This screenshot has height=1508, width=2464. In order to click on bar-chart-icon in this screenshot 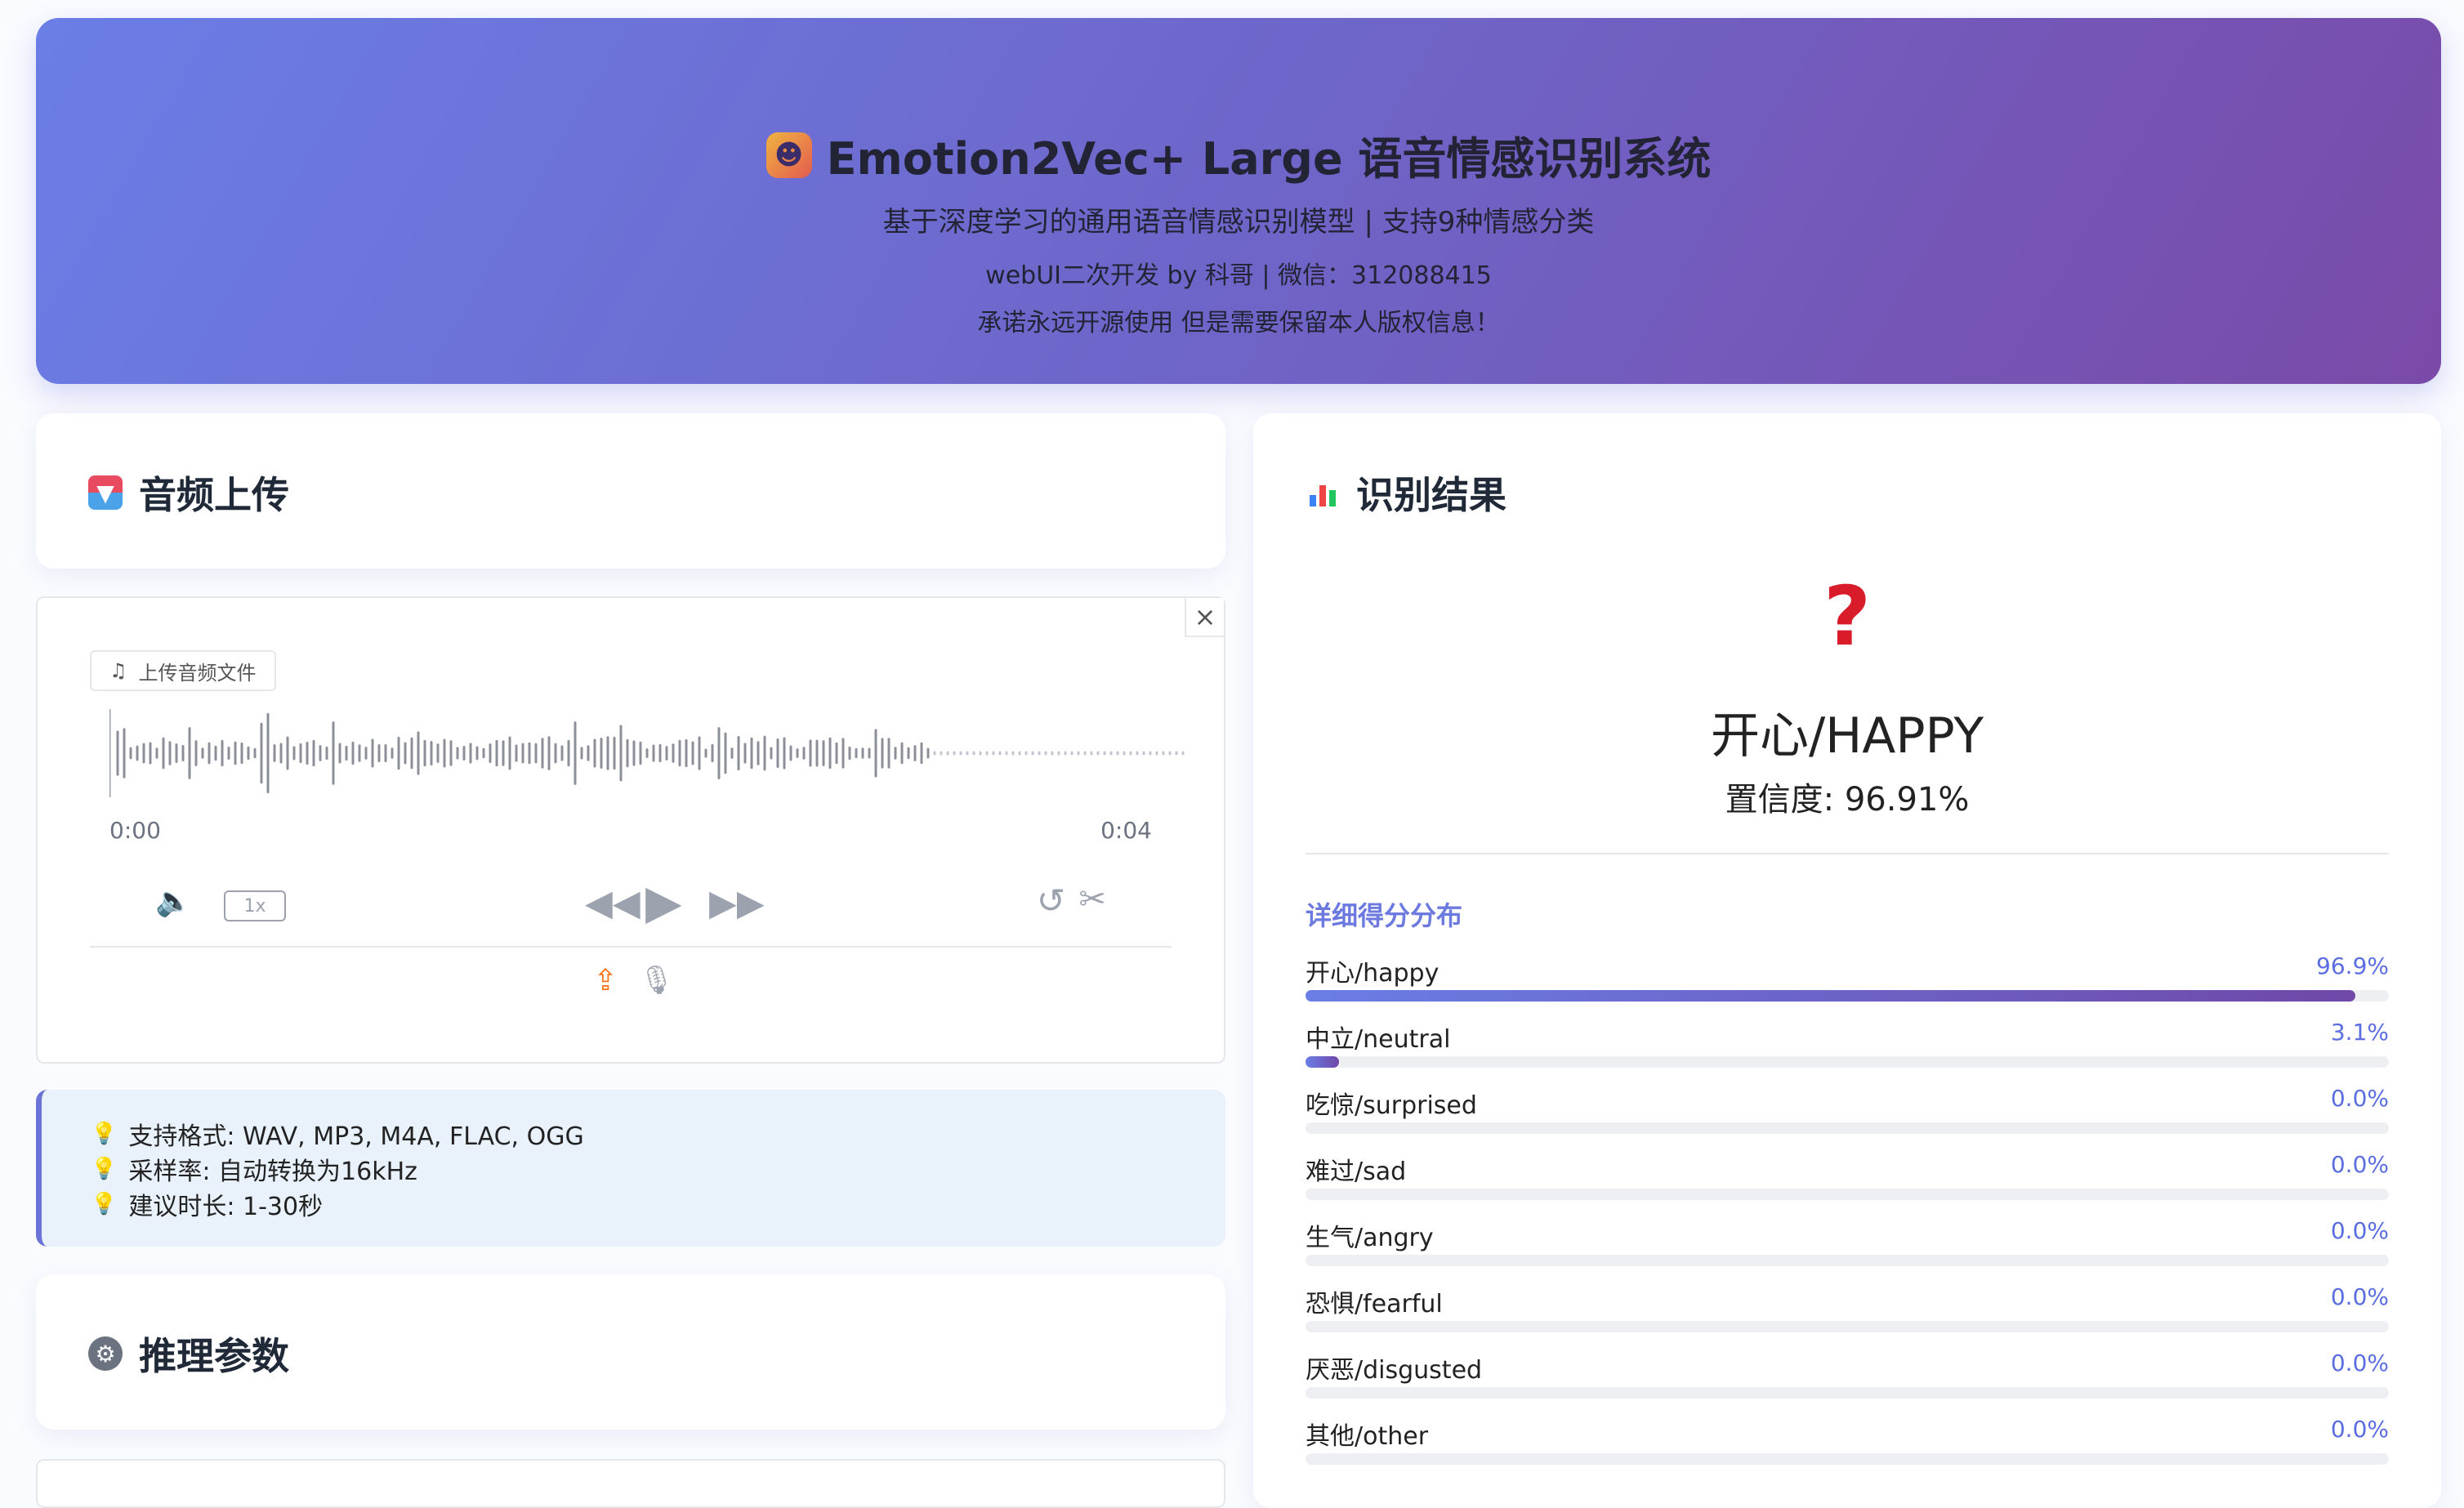, I will do `click(1323, 492)`.